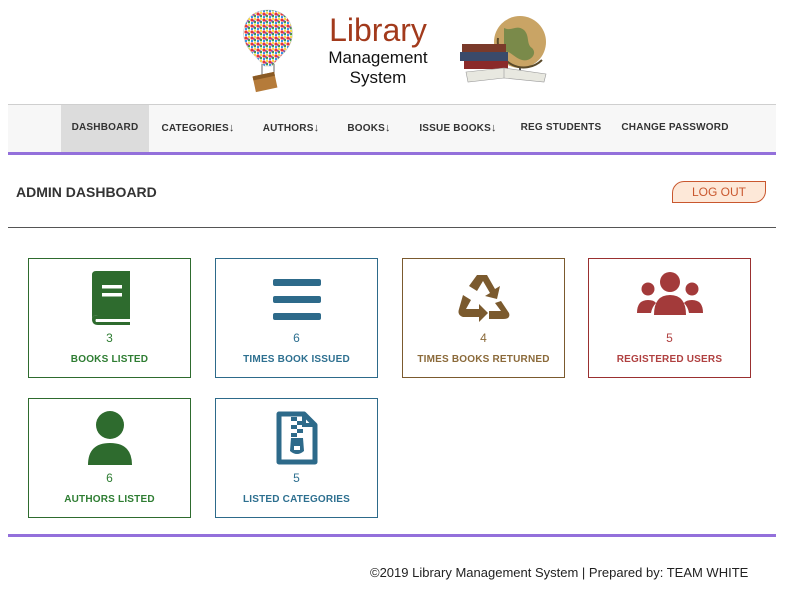  I want to click on nav-categories-label: CATEGORIES, so click(195, 128).